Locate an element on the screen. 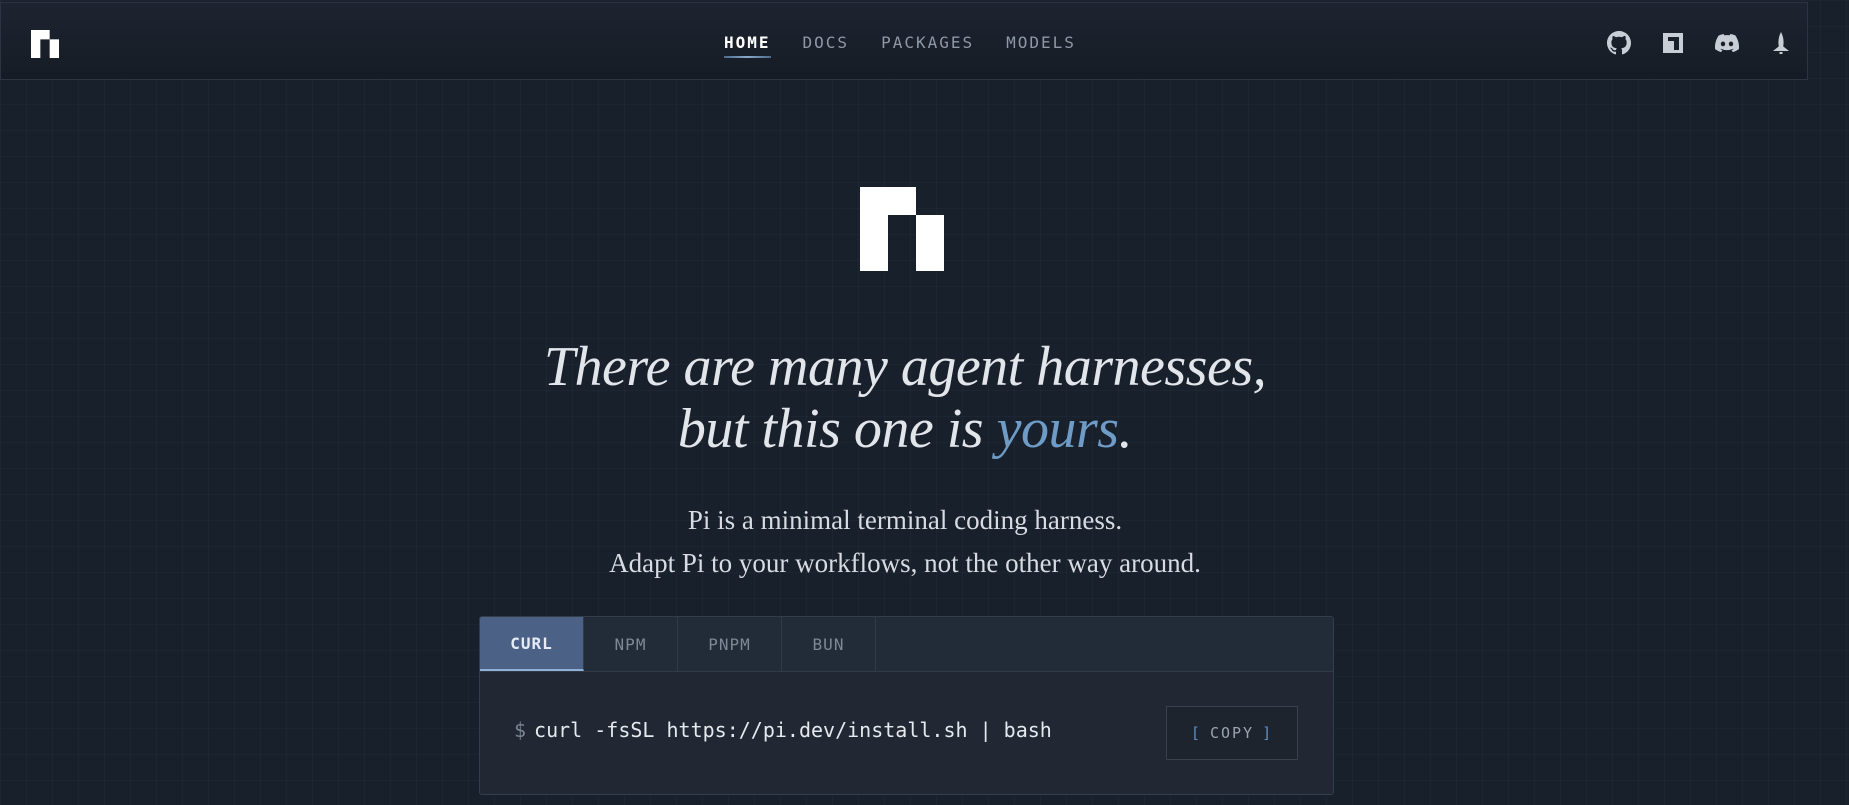 Image resolution: width=1849 pixels, height=805 pixels. headline-line-2-prefix: but this one is is located at coordinates (837, 429).